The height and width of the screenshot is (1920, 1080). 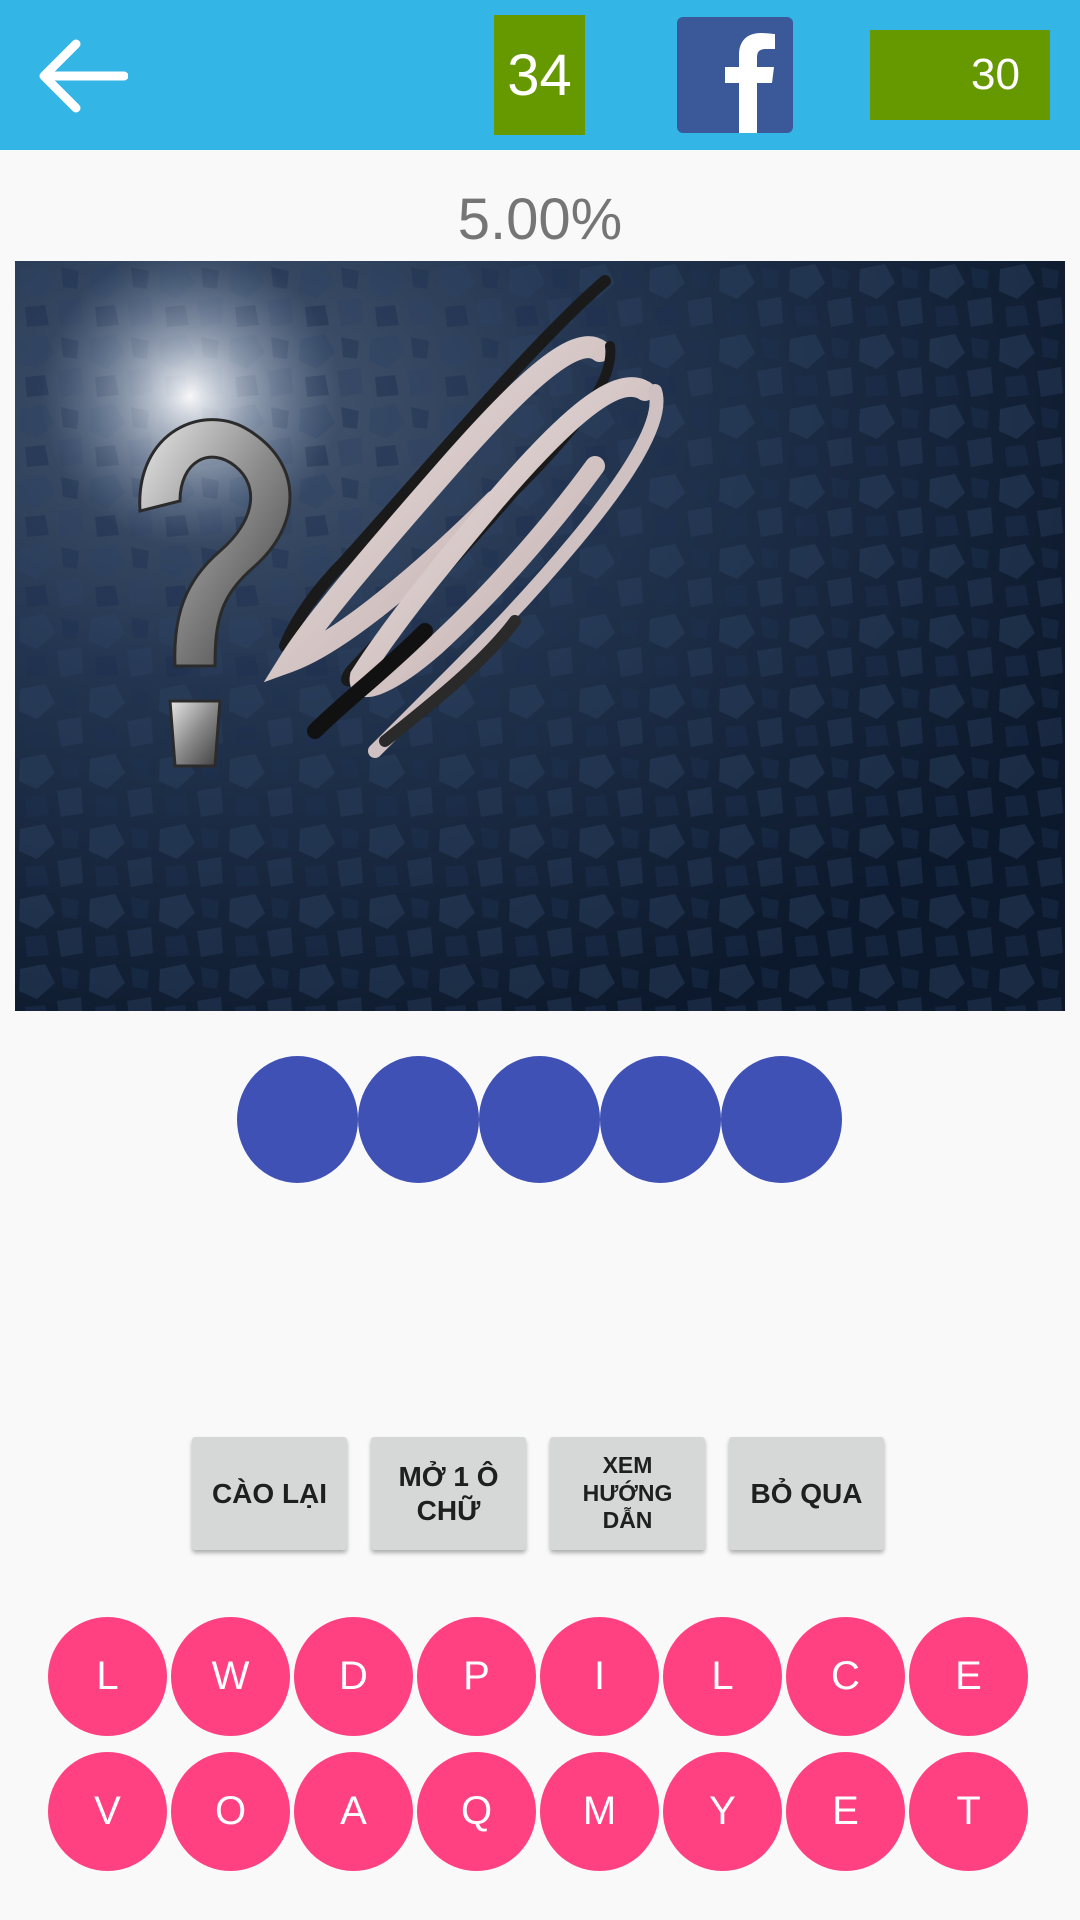 I want to click on letter-key: I, so click(x=599, y=1676).